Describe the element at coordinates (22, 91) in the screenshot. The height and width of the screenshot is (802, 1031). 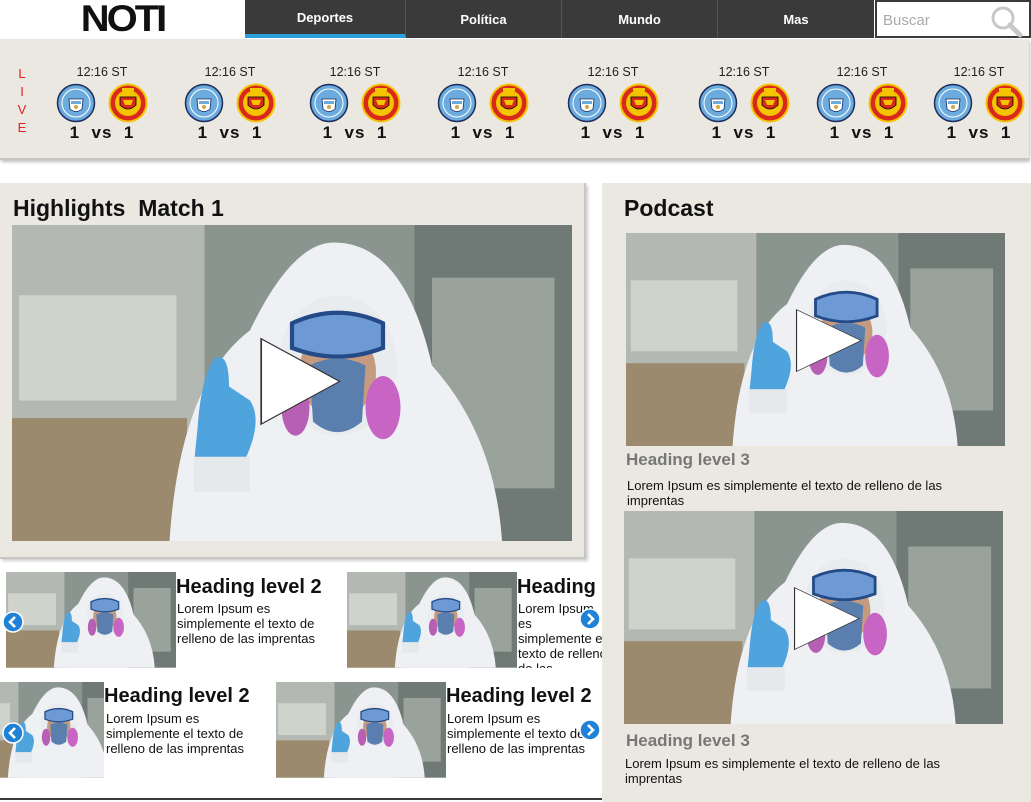
I see `live-letter: I` at that location.